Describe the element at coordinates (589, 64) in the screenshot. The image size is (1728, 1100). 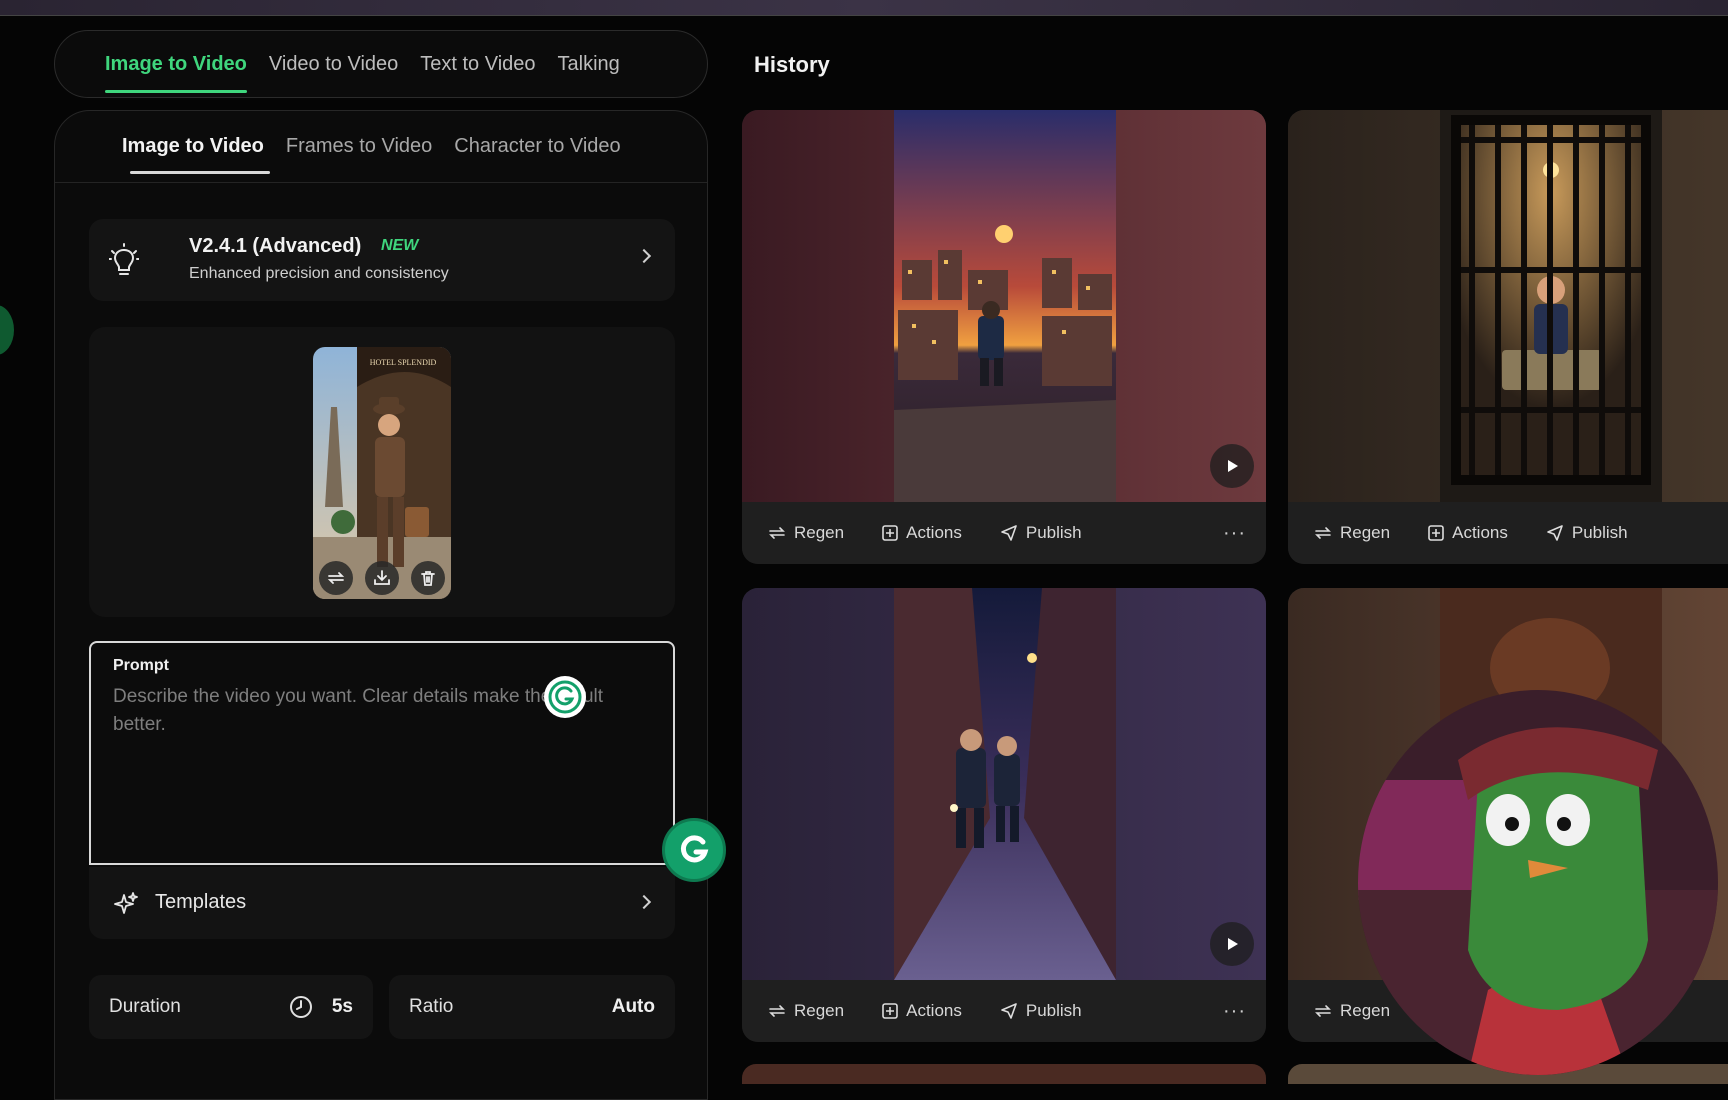
I see `tab-talking: Talking` at that location.